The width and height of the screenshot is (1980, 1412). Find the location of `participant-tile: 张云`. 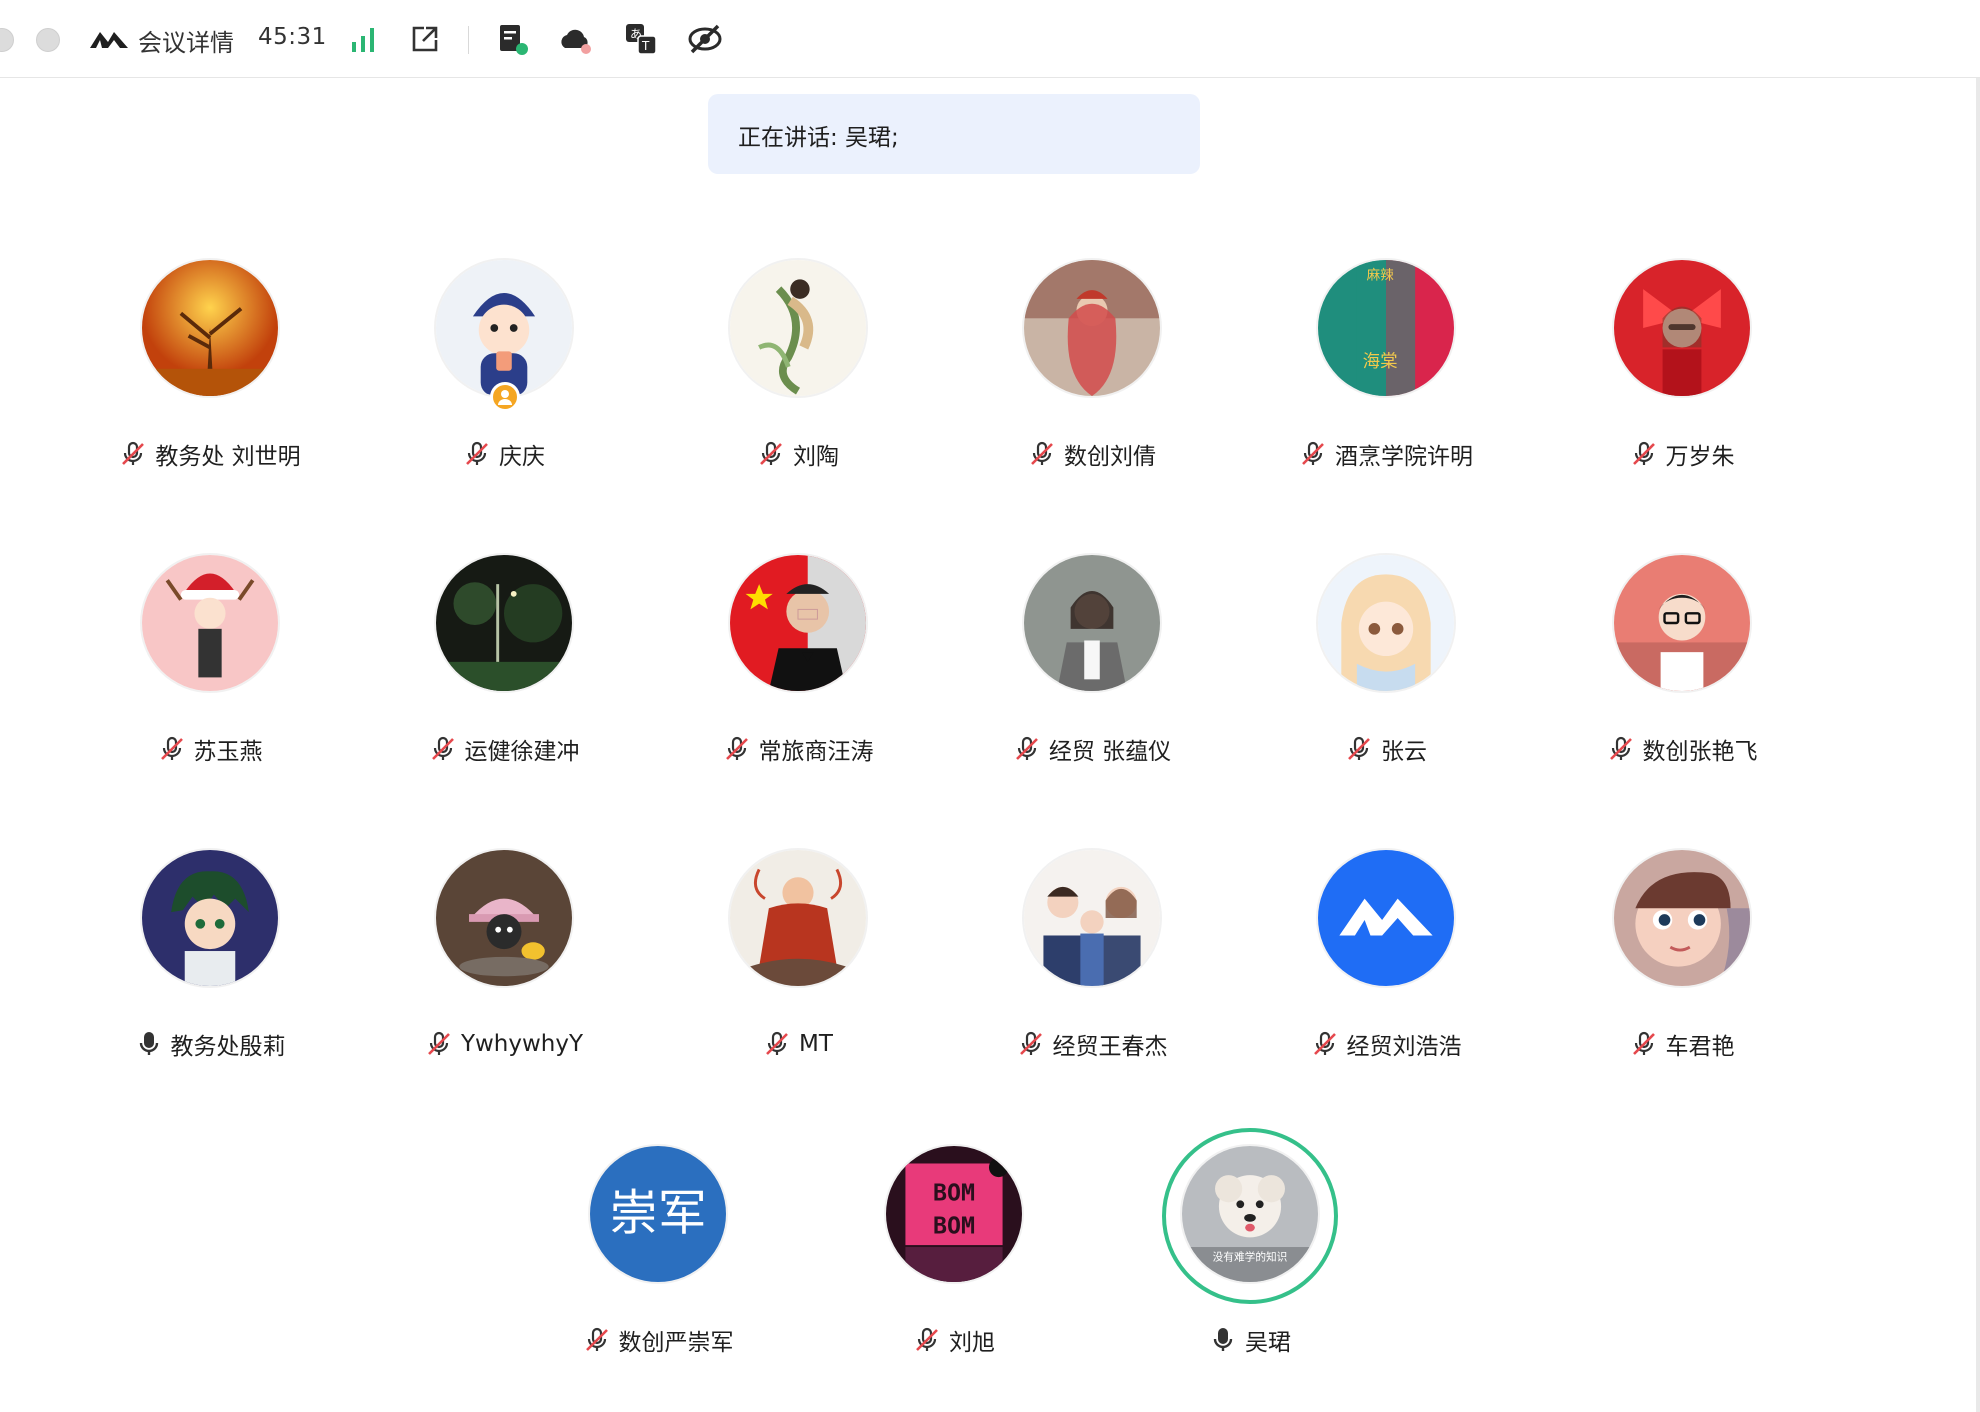

participant-tile: 张云 is located at coordinates (1386, 663).